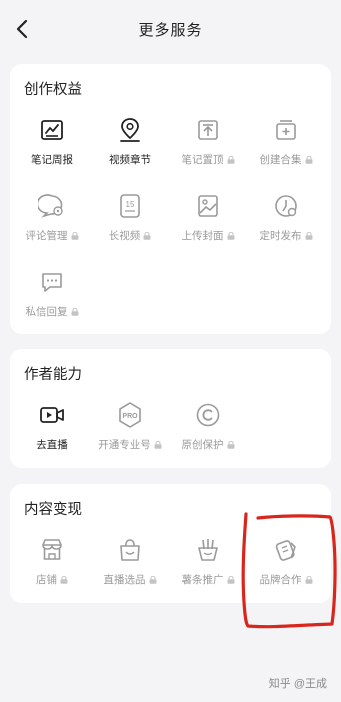 This screenshot has height=702, width=341. What do you see at coordinates (286, 141) in the screenshot?
I see `service-create-collection: 创建合集` at bounding box center [286, 141].